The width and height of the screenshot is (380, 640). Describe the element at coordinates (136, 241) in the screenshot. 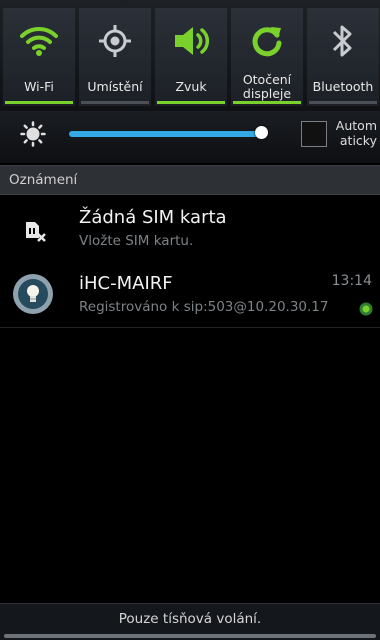

I see `notification-text: Vložte SIM kartu.` at that location.